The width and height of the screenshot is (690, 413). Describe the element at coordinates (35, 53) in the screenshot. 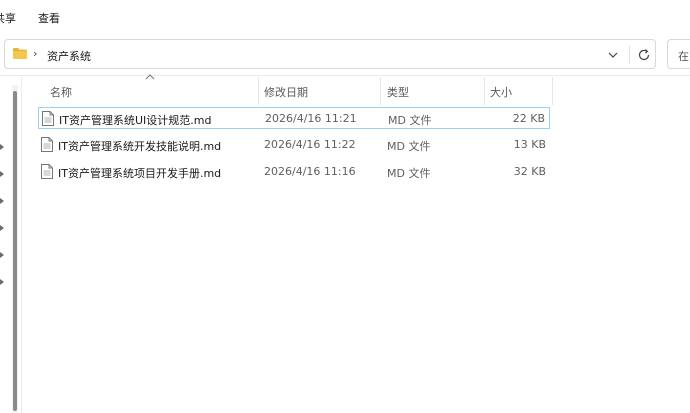

I see `chevron-right-icon: ›` at that location.